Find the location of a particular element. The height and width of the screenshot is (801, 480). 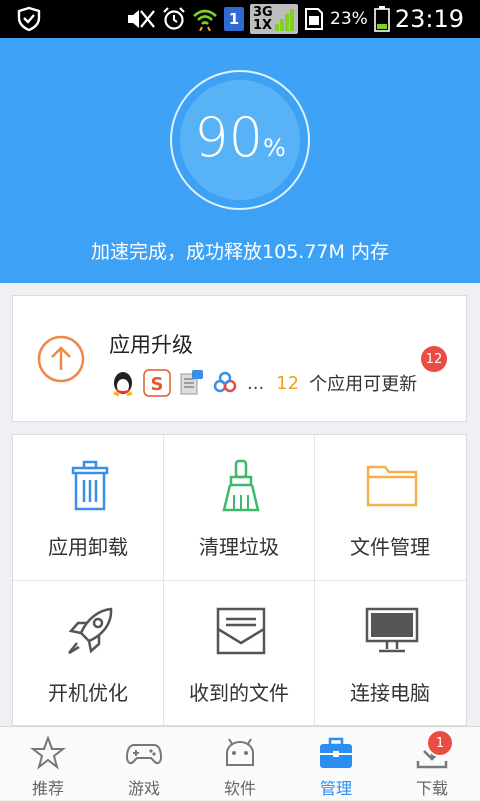

battery-percent: 23% is located at coordinates (349, 19).